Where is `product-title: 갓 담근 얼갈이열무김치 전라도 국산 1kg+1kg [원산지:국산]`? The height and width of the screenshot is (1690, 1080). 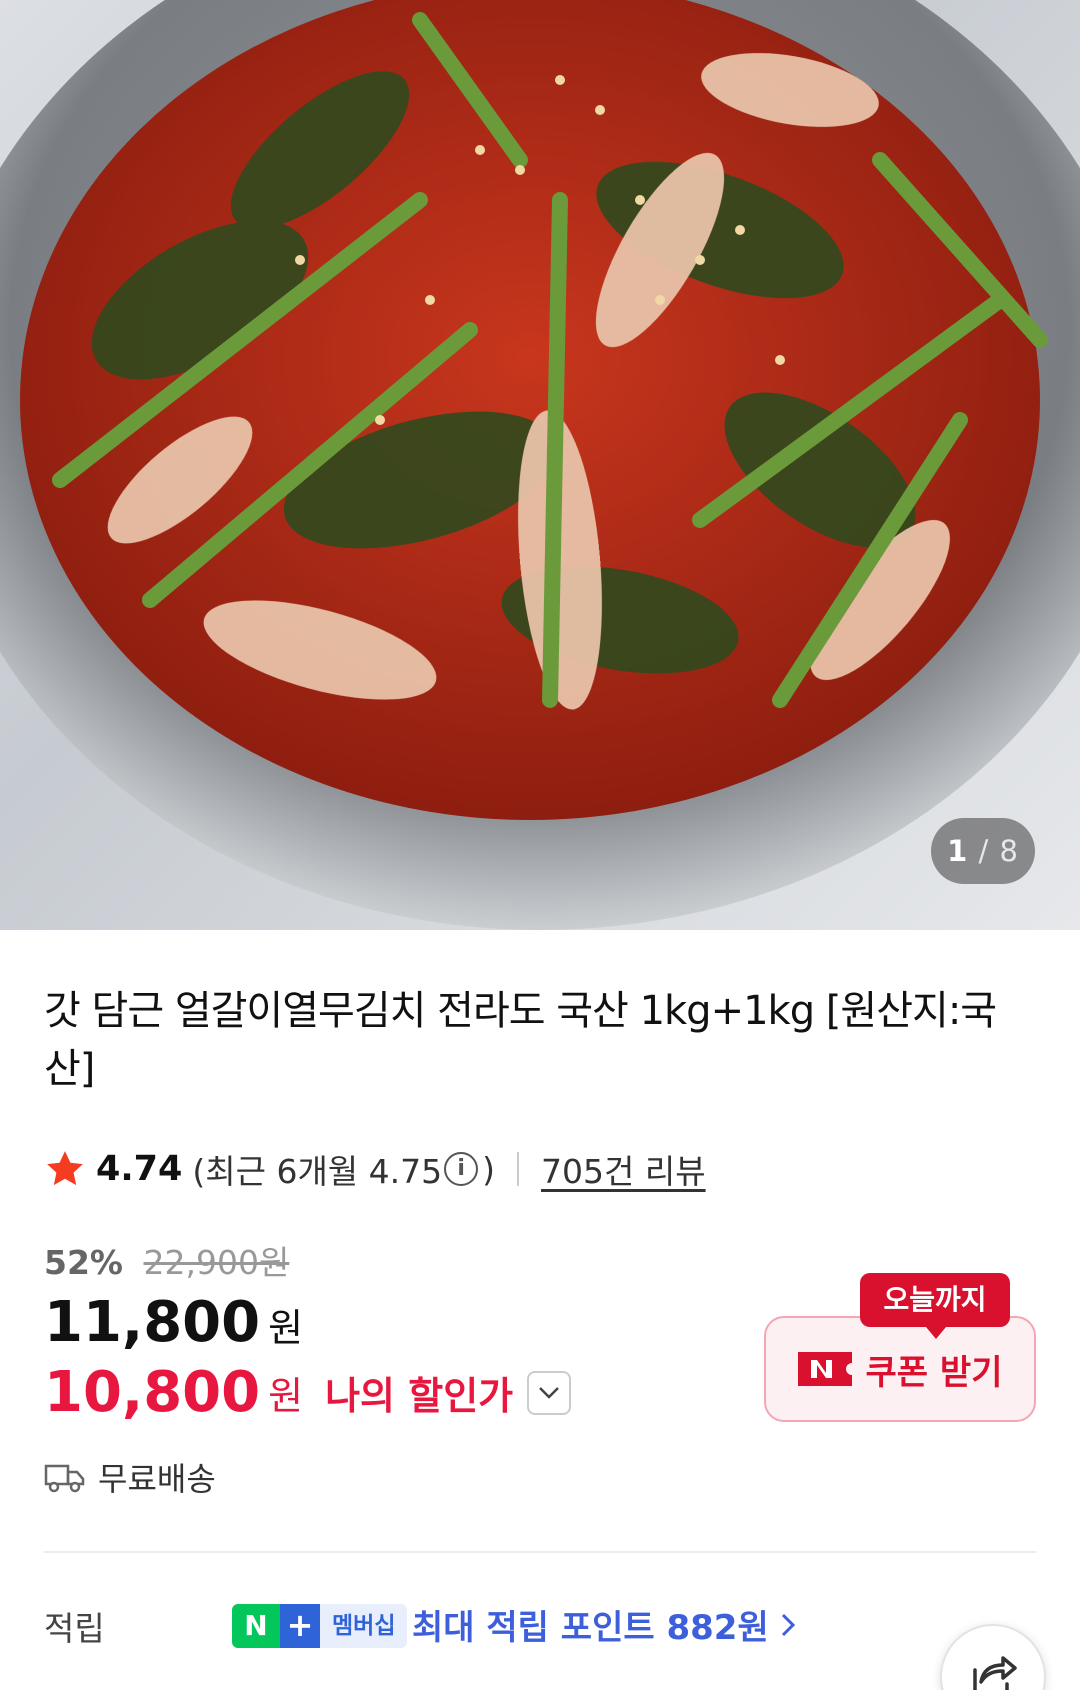 product-title: 갓 담근 얼갈이열무김치 전라도 국산 1kg+1kg [원산지:국산] is located at coordinates (520, 1040).